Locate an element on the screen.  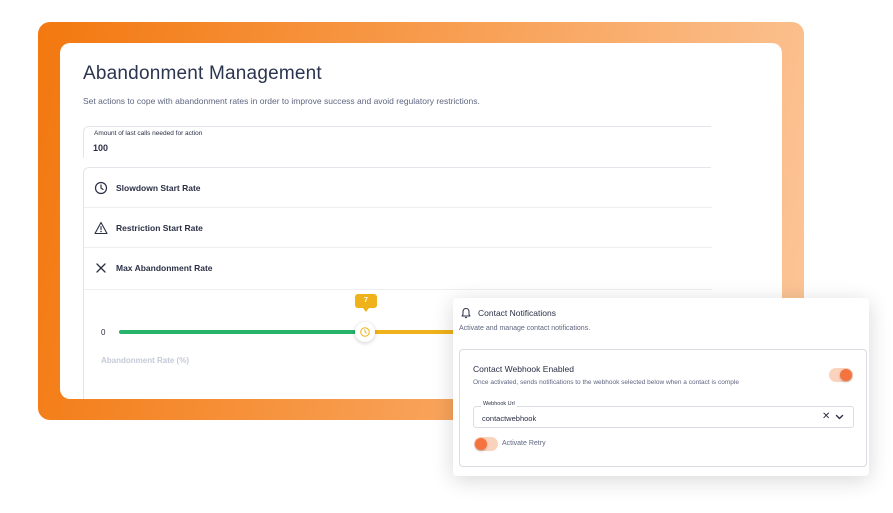
rate-label: Restriction Start Rate is located at coordinates (159, 228).